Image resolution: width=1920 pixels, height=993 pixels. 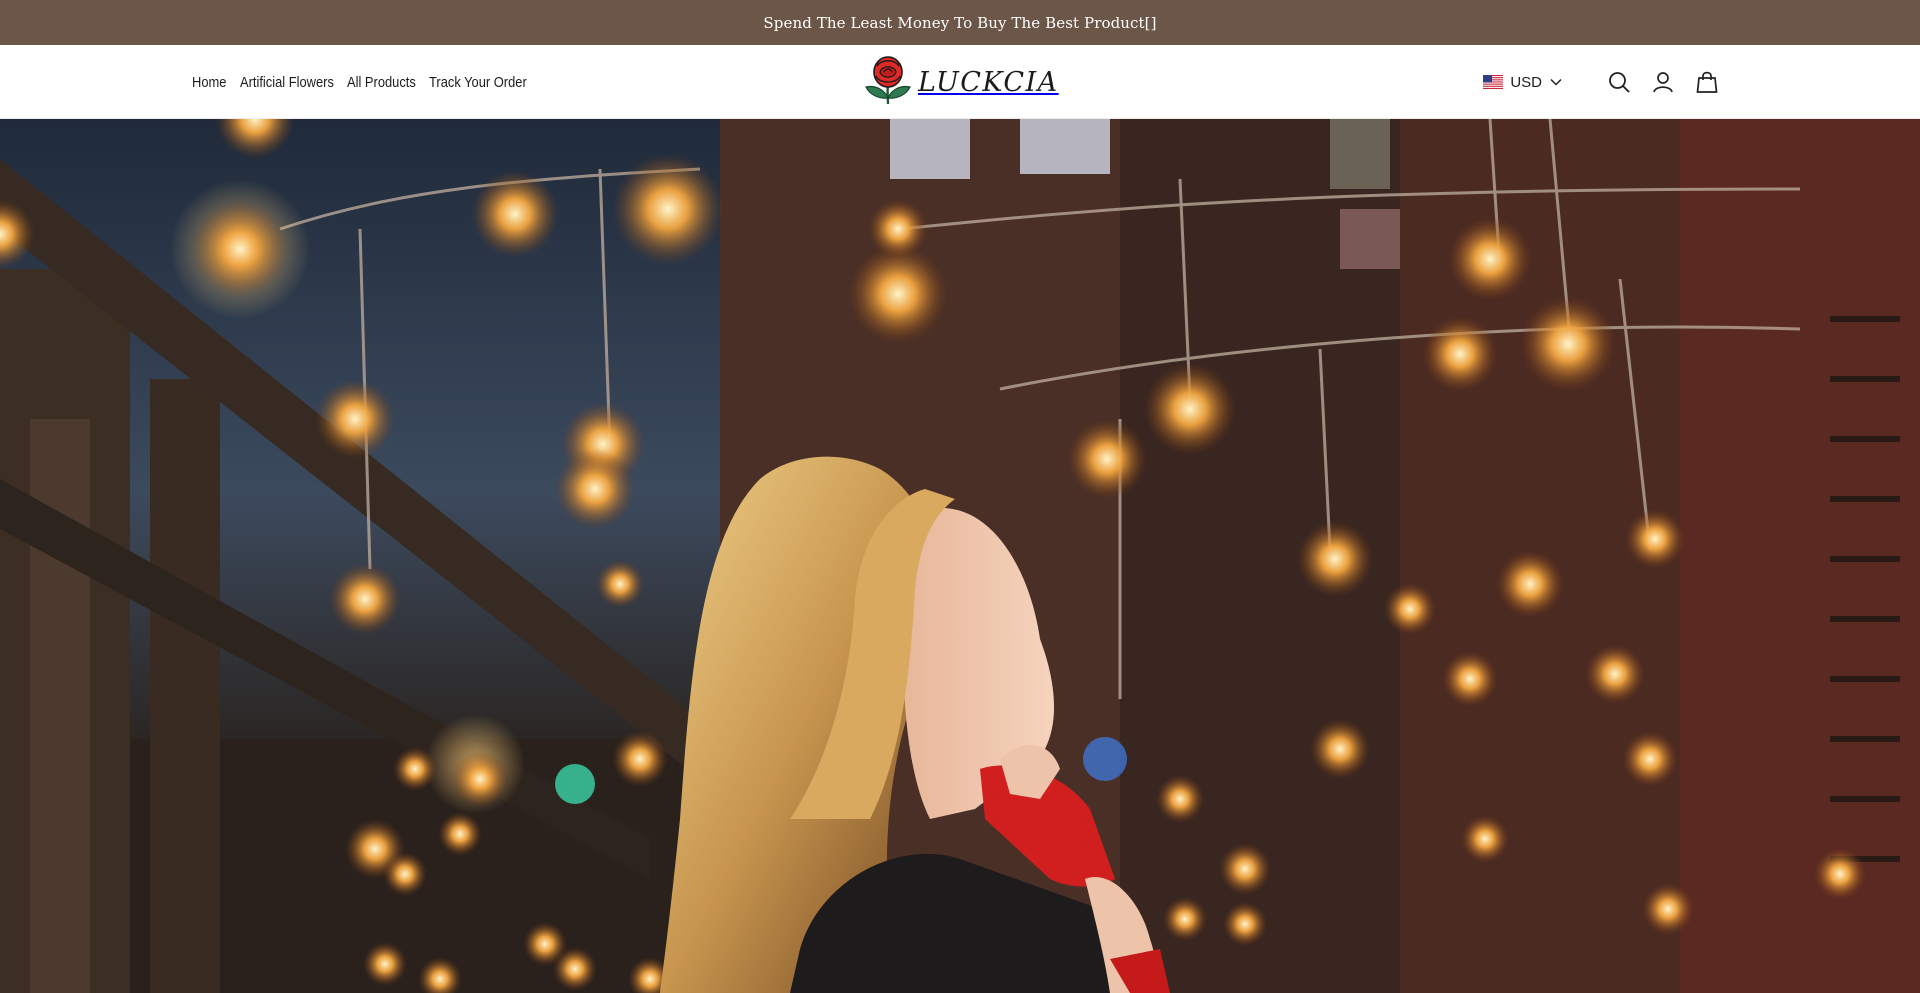 I want to click on logo-text: LUCKCIA, so click(x=988, y=82).